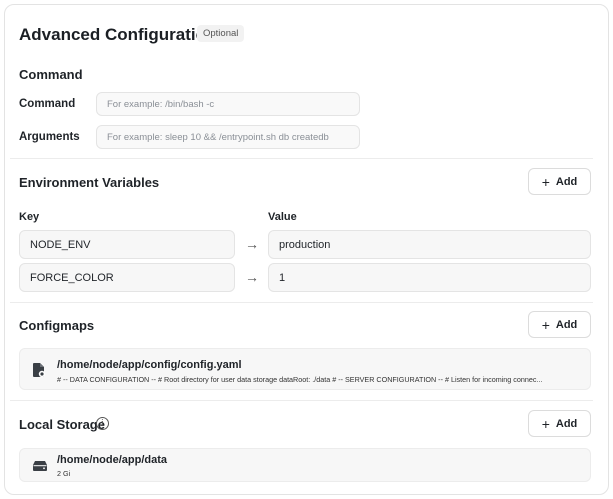  Describe the element at coordinates (161, 104) in the screenshot. I see `command-placeholder: For example: /bin/bash -c` at that location.